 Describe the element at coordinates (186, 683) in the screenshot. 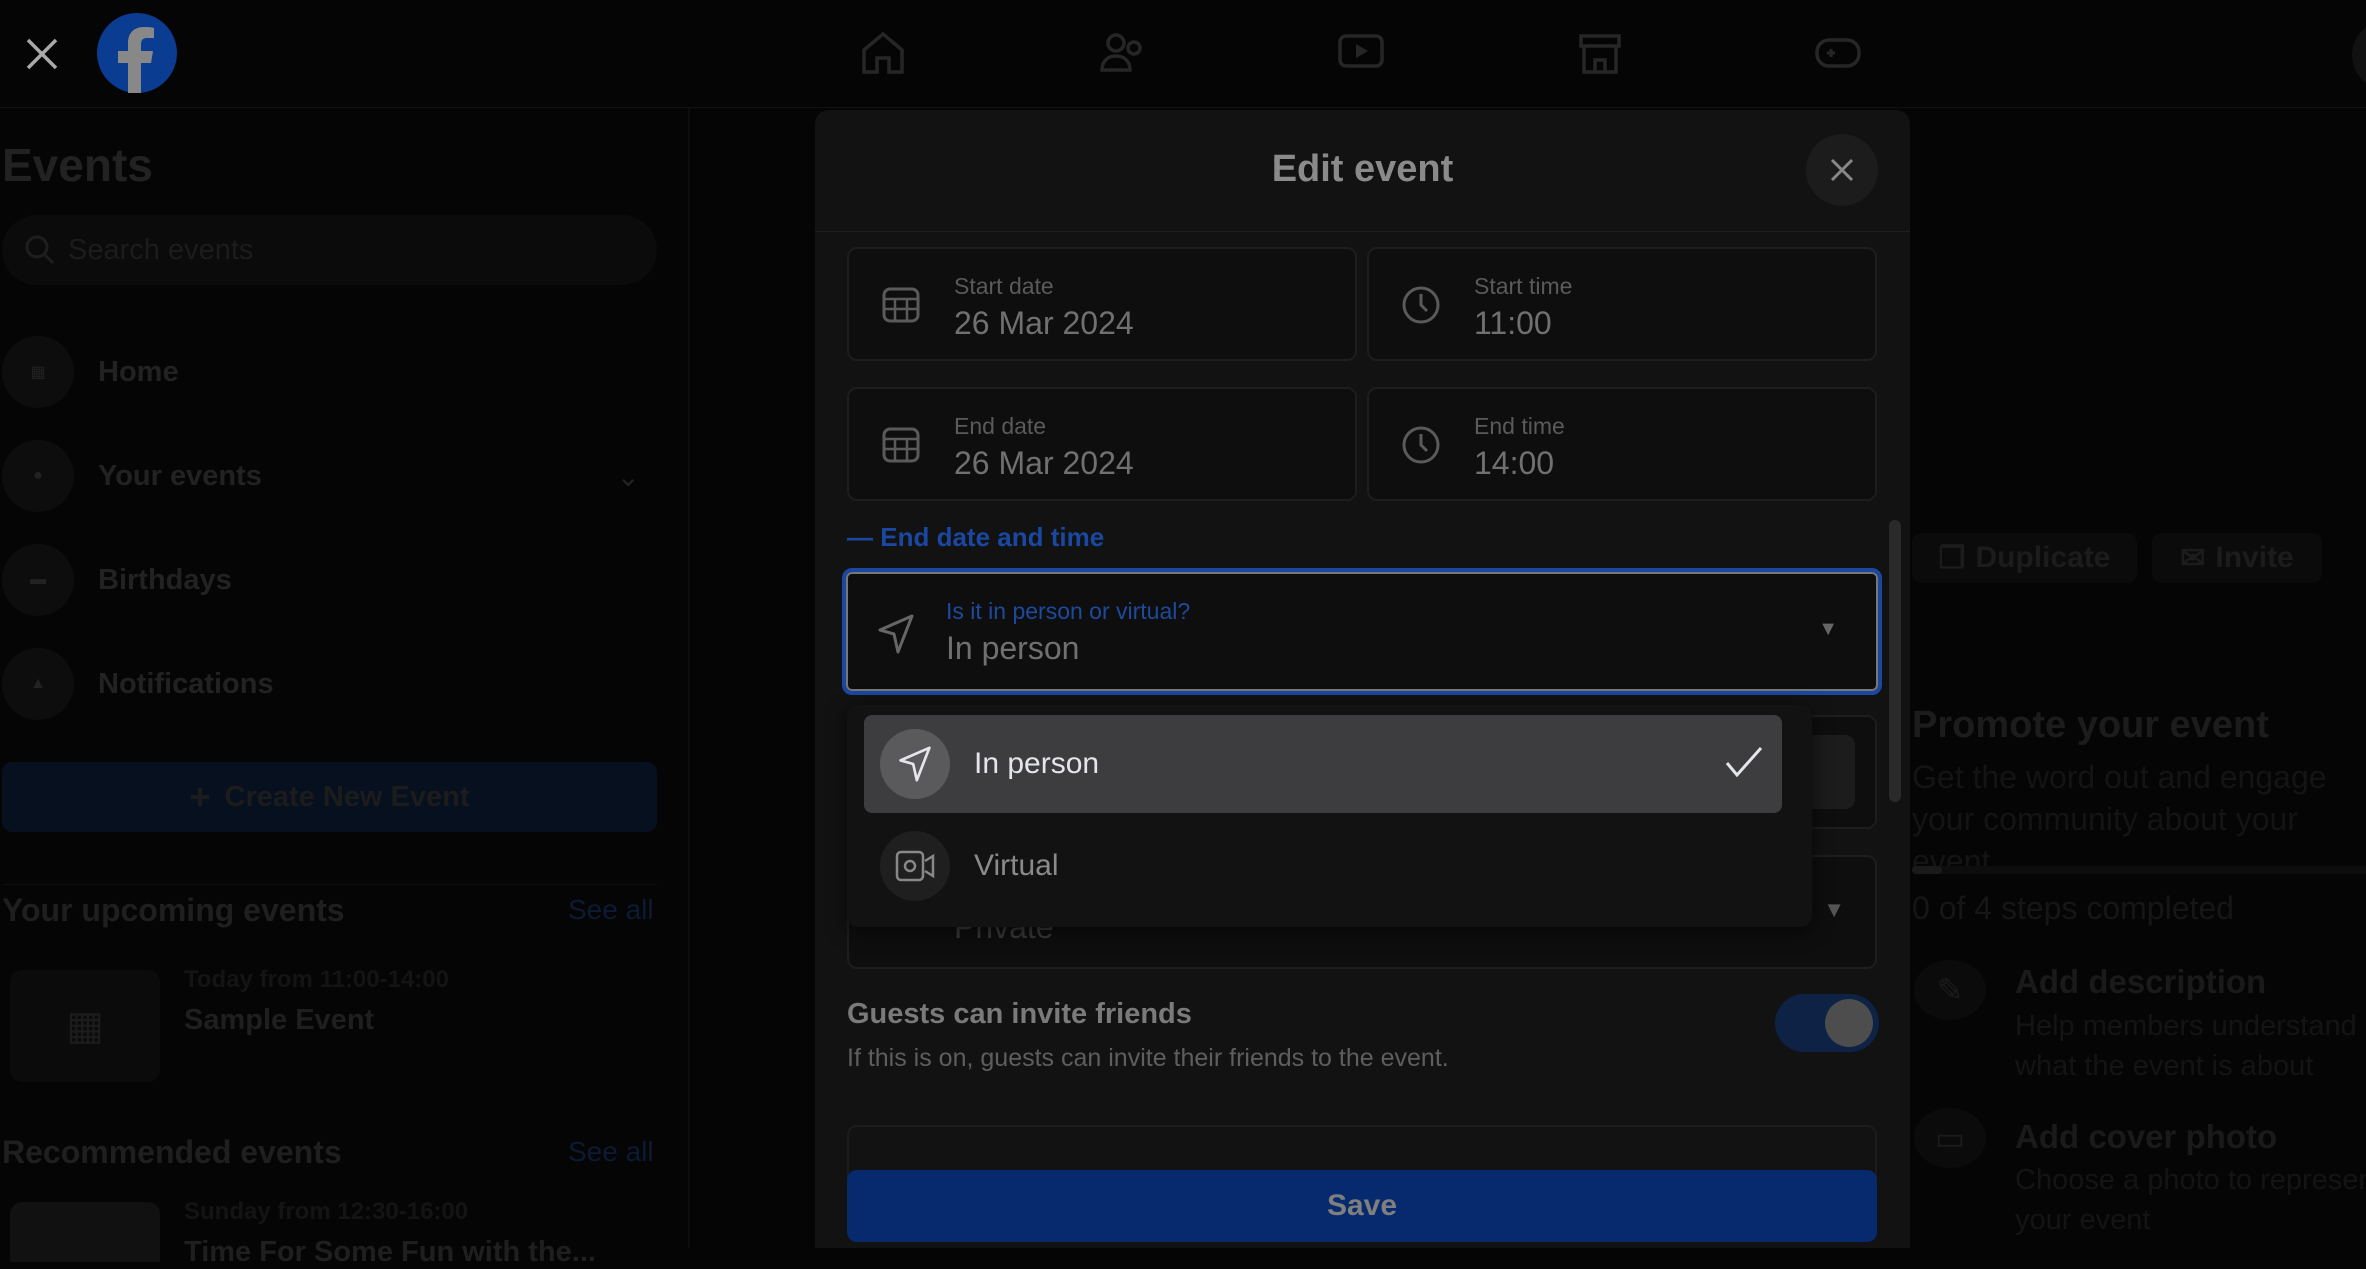

I see `sidebar-item-label: Notifications` at that location.